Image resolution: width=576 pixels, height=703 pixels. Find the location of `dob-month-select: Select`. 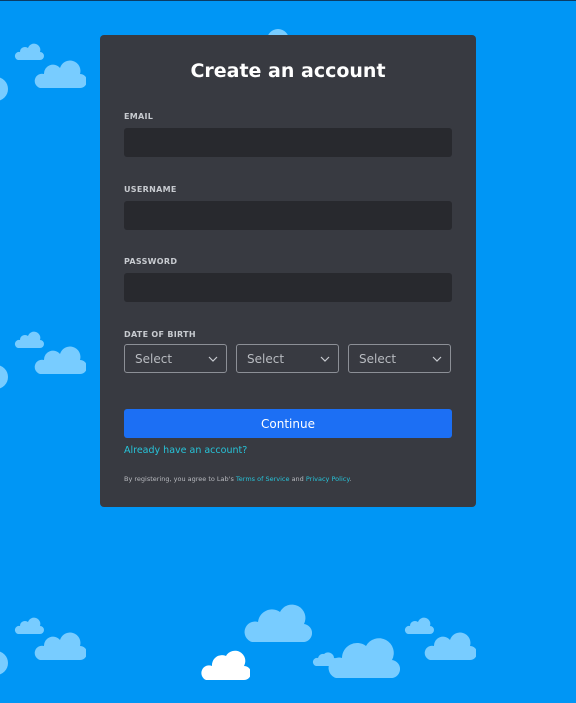

dob-month-select: Select is located at coordinates (175, 358).